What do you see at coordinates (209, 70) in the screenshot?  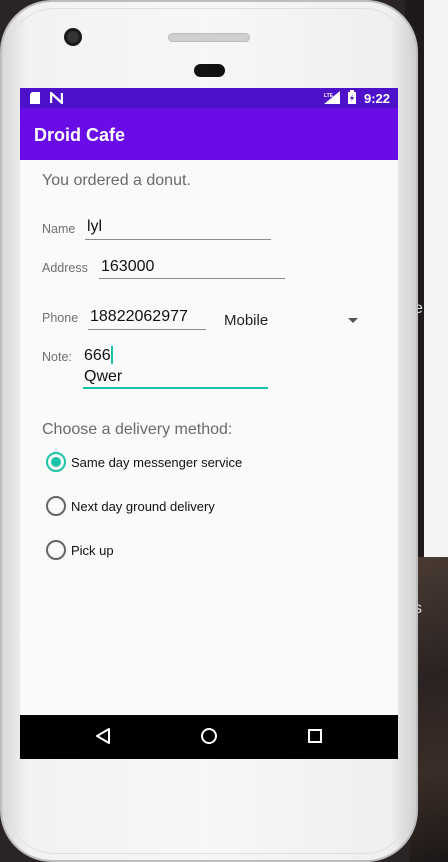 I see `earpiece` at bounding box center [209, 70].